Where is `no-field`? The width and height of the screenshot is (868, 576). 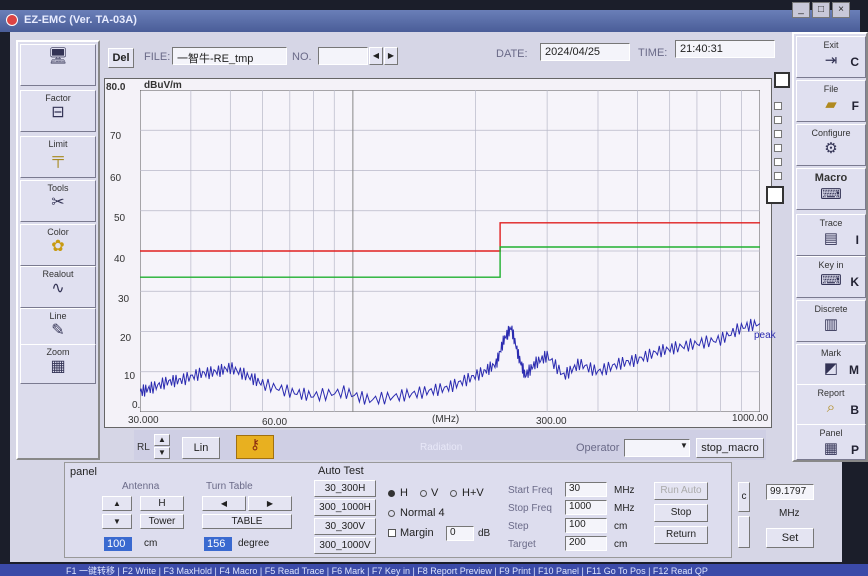
no-field is located at coordinates (343, 56).